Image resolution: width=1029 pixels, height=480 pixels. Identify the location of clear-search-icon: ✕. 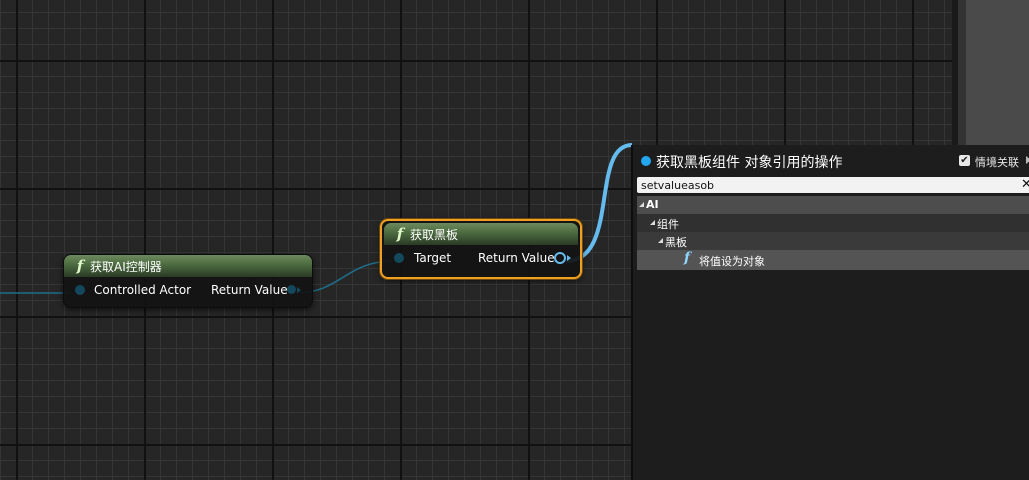
(1025, 185).